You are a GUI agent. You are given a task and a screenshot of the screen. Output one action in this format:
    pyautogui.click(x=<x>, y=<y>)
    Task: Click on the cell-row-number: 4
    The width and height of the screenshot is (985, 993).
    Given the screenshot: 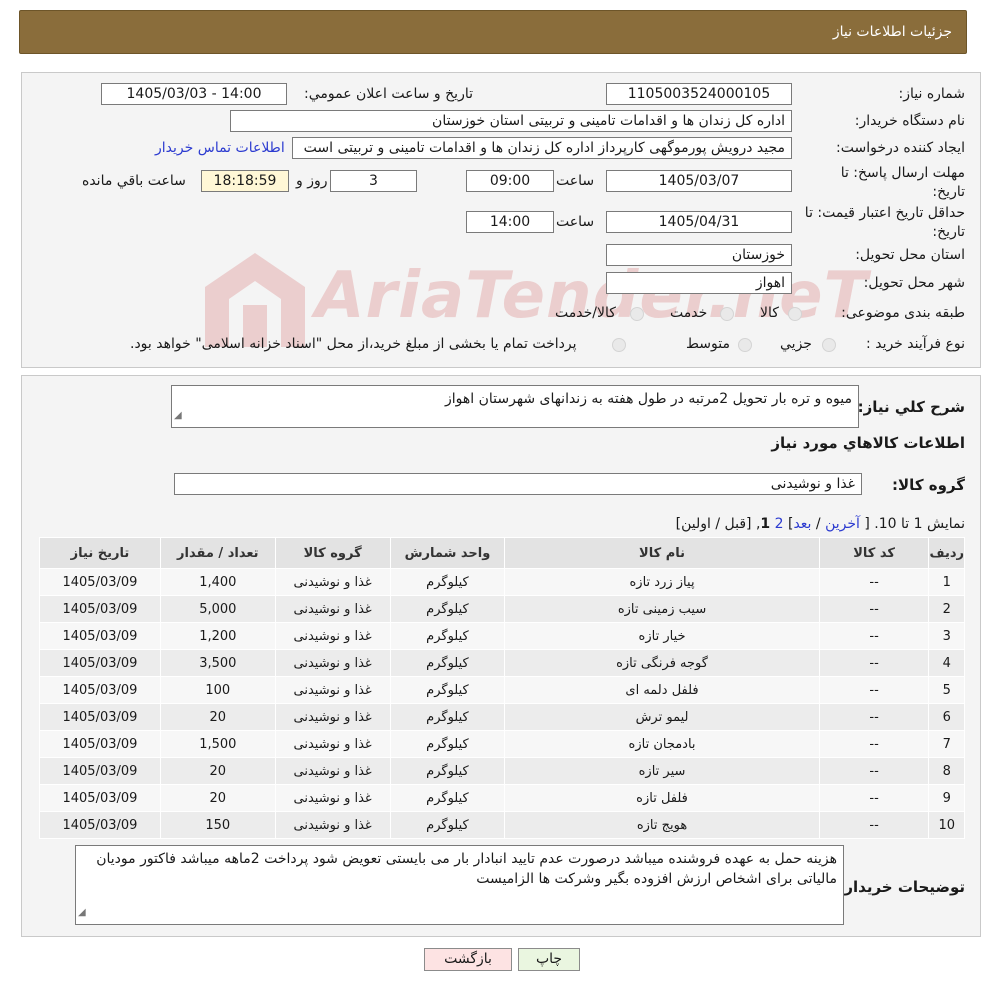 What is the action you would take?
    pyautogui.click(x=946, y=663)
    